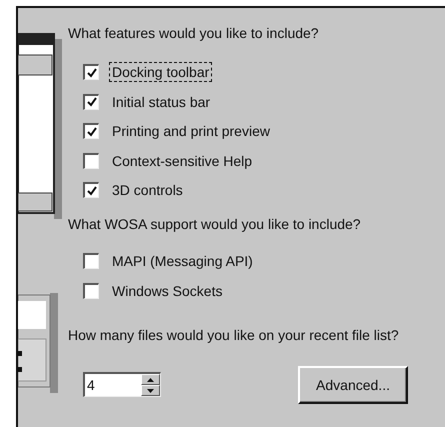  I want to click on checkbox-label: 3D controls, so click(147, 190).